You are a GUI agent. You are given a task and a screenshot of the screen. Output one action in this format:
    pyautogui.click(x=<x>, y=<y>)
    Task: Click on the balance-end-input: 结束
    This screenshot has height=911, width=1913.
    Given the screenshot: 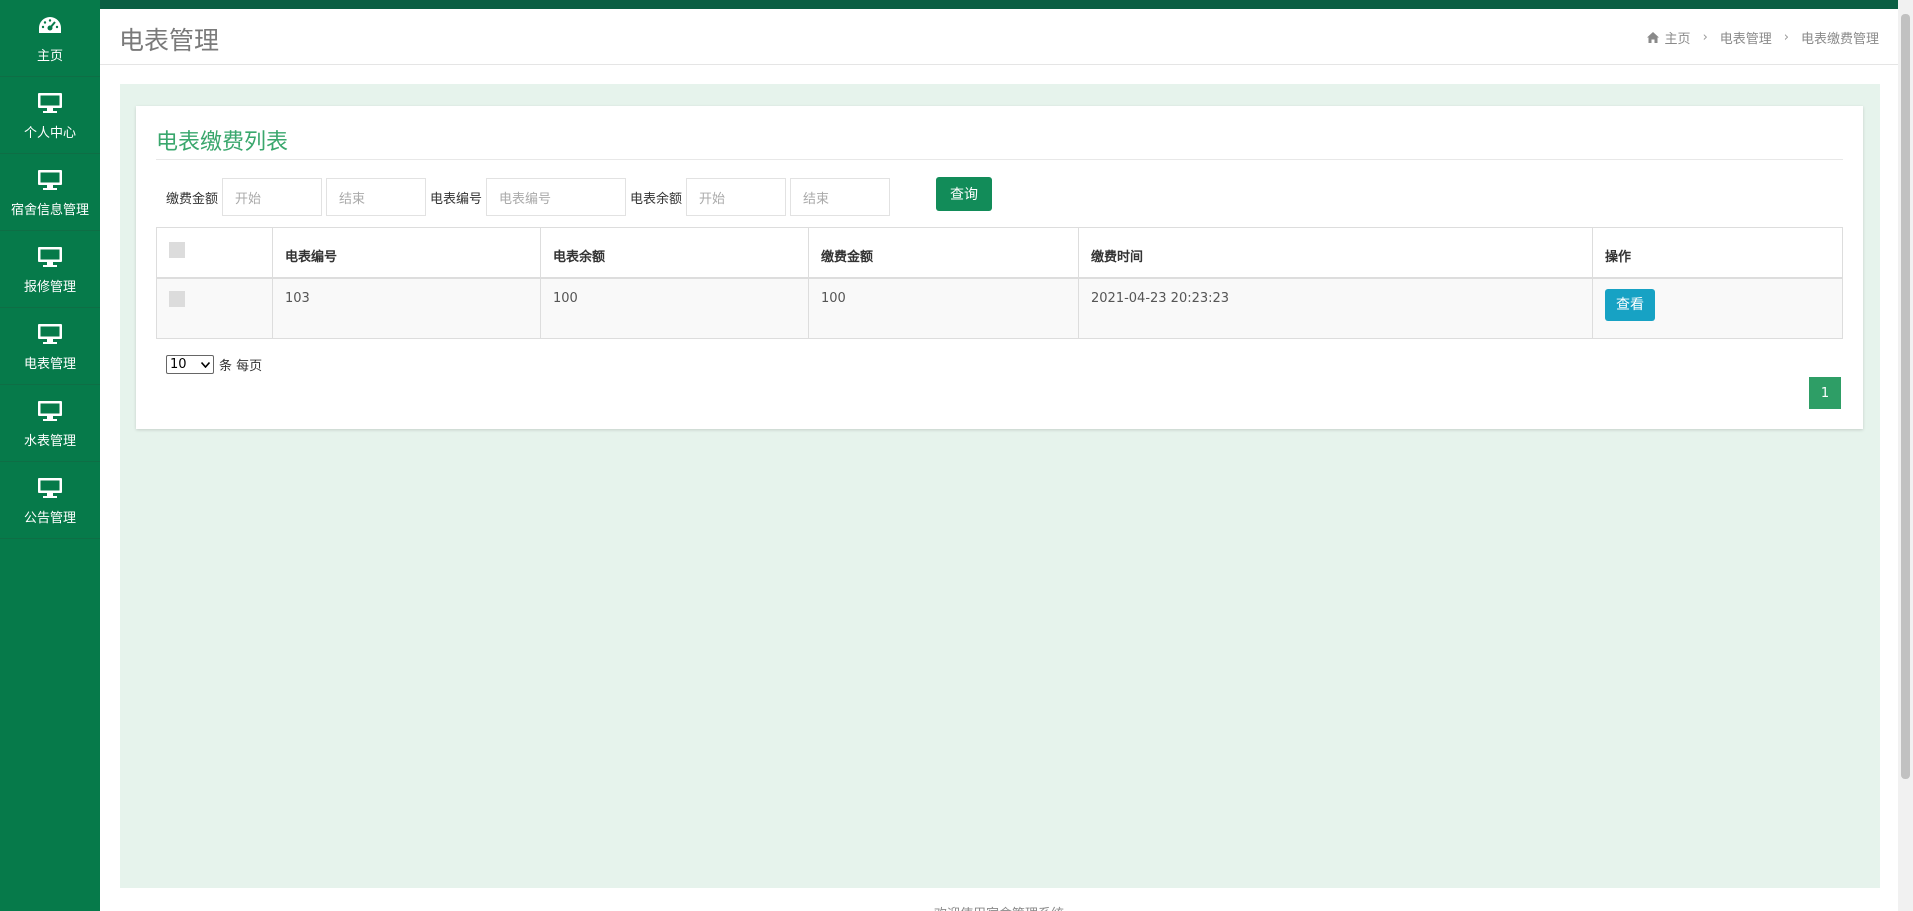 What is the action you would take?
    pyautogui.click(x=840, y=197)
    